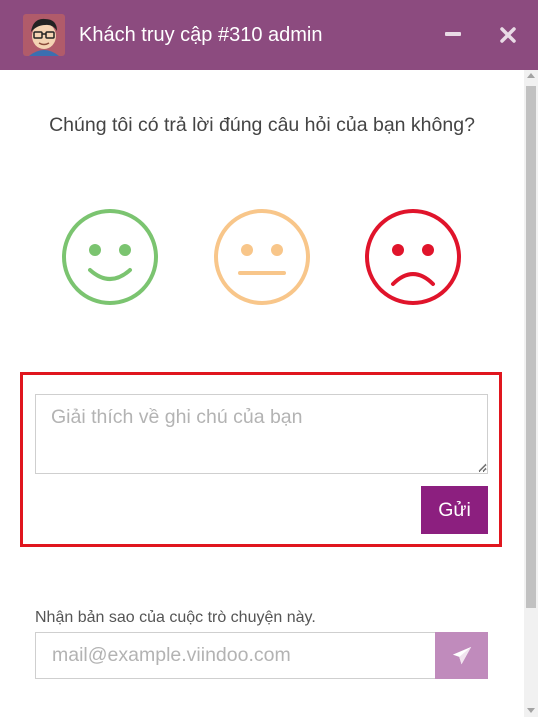  I want to click on happy-face-icon, so click(110, 257).